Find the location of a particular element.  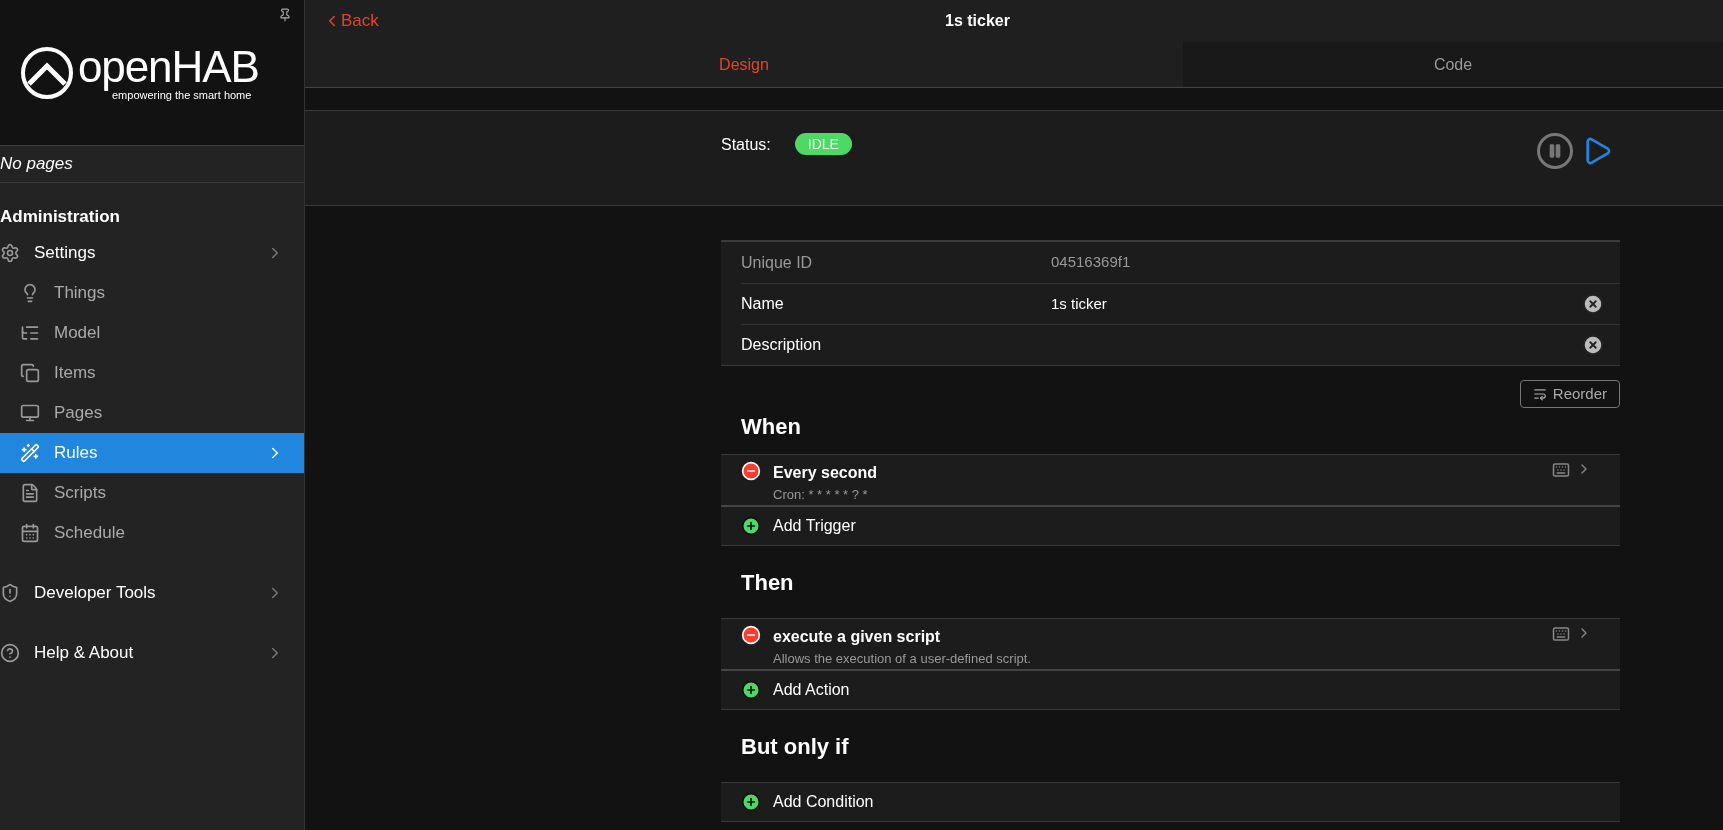

module-subtitle: Cron: * * * * * ? * is located at coordinates (821, 495).